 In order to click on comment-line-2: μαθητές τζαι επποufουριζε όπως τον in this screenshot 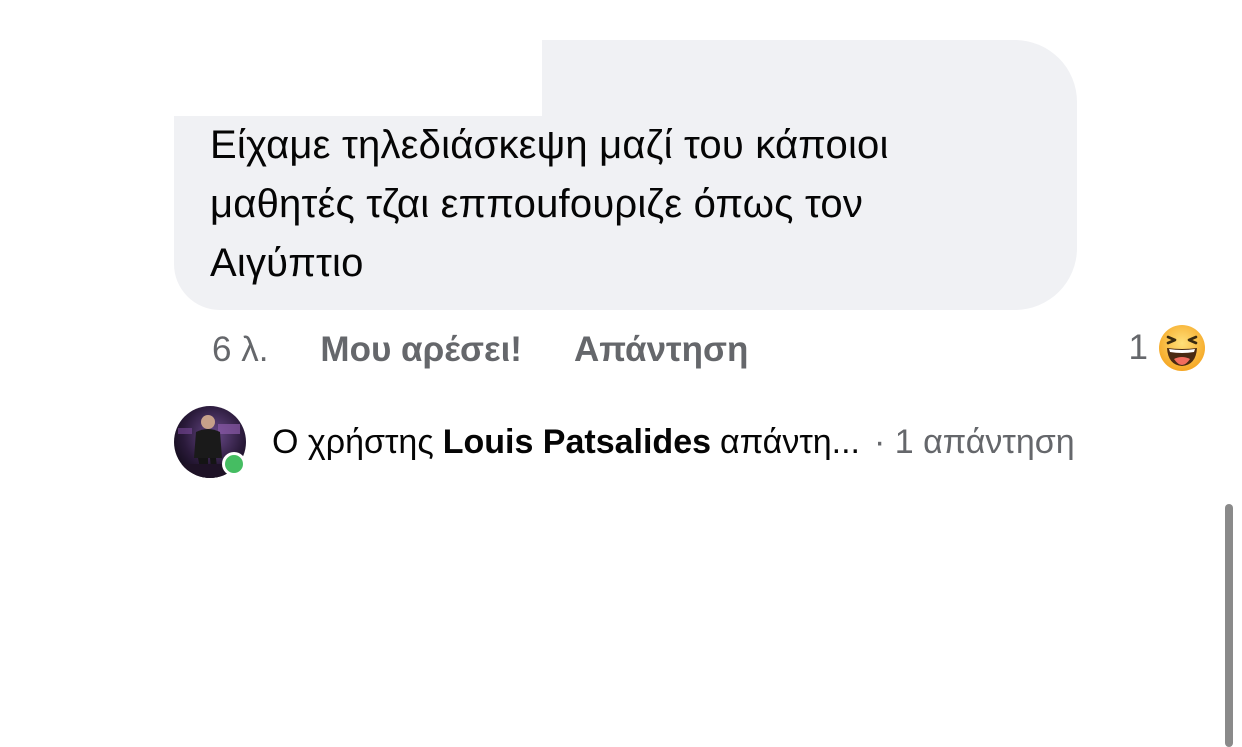, I will do `click(537, 204)`.